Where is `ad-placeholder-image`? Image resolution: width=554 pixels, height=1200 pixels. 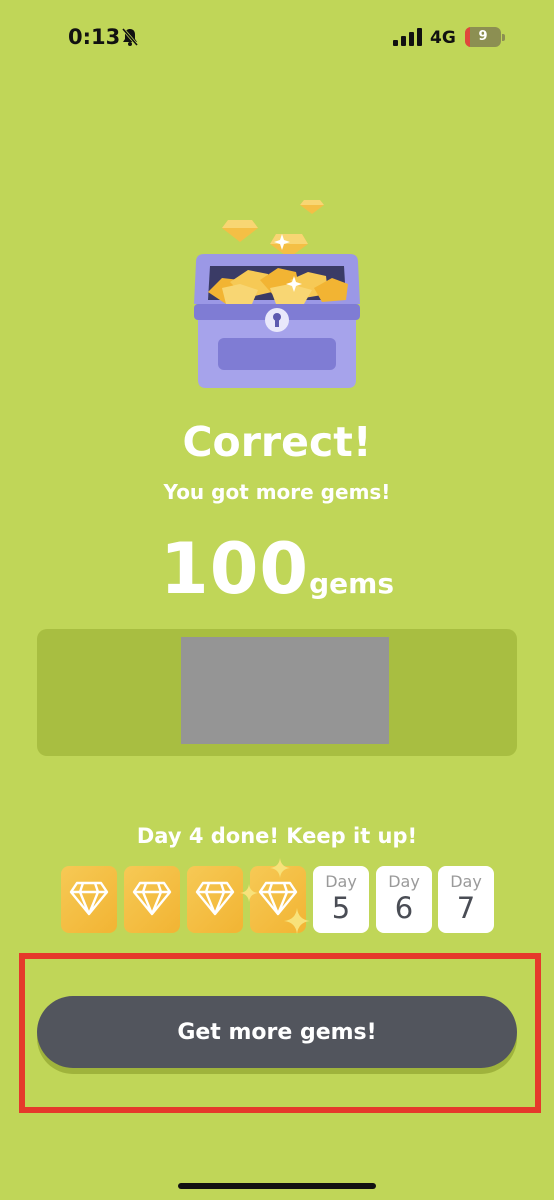 ad-placeholder-image is located at coordinates (285, 690).